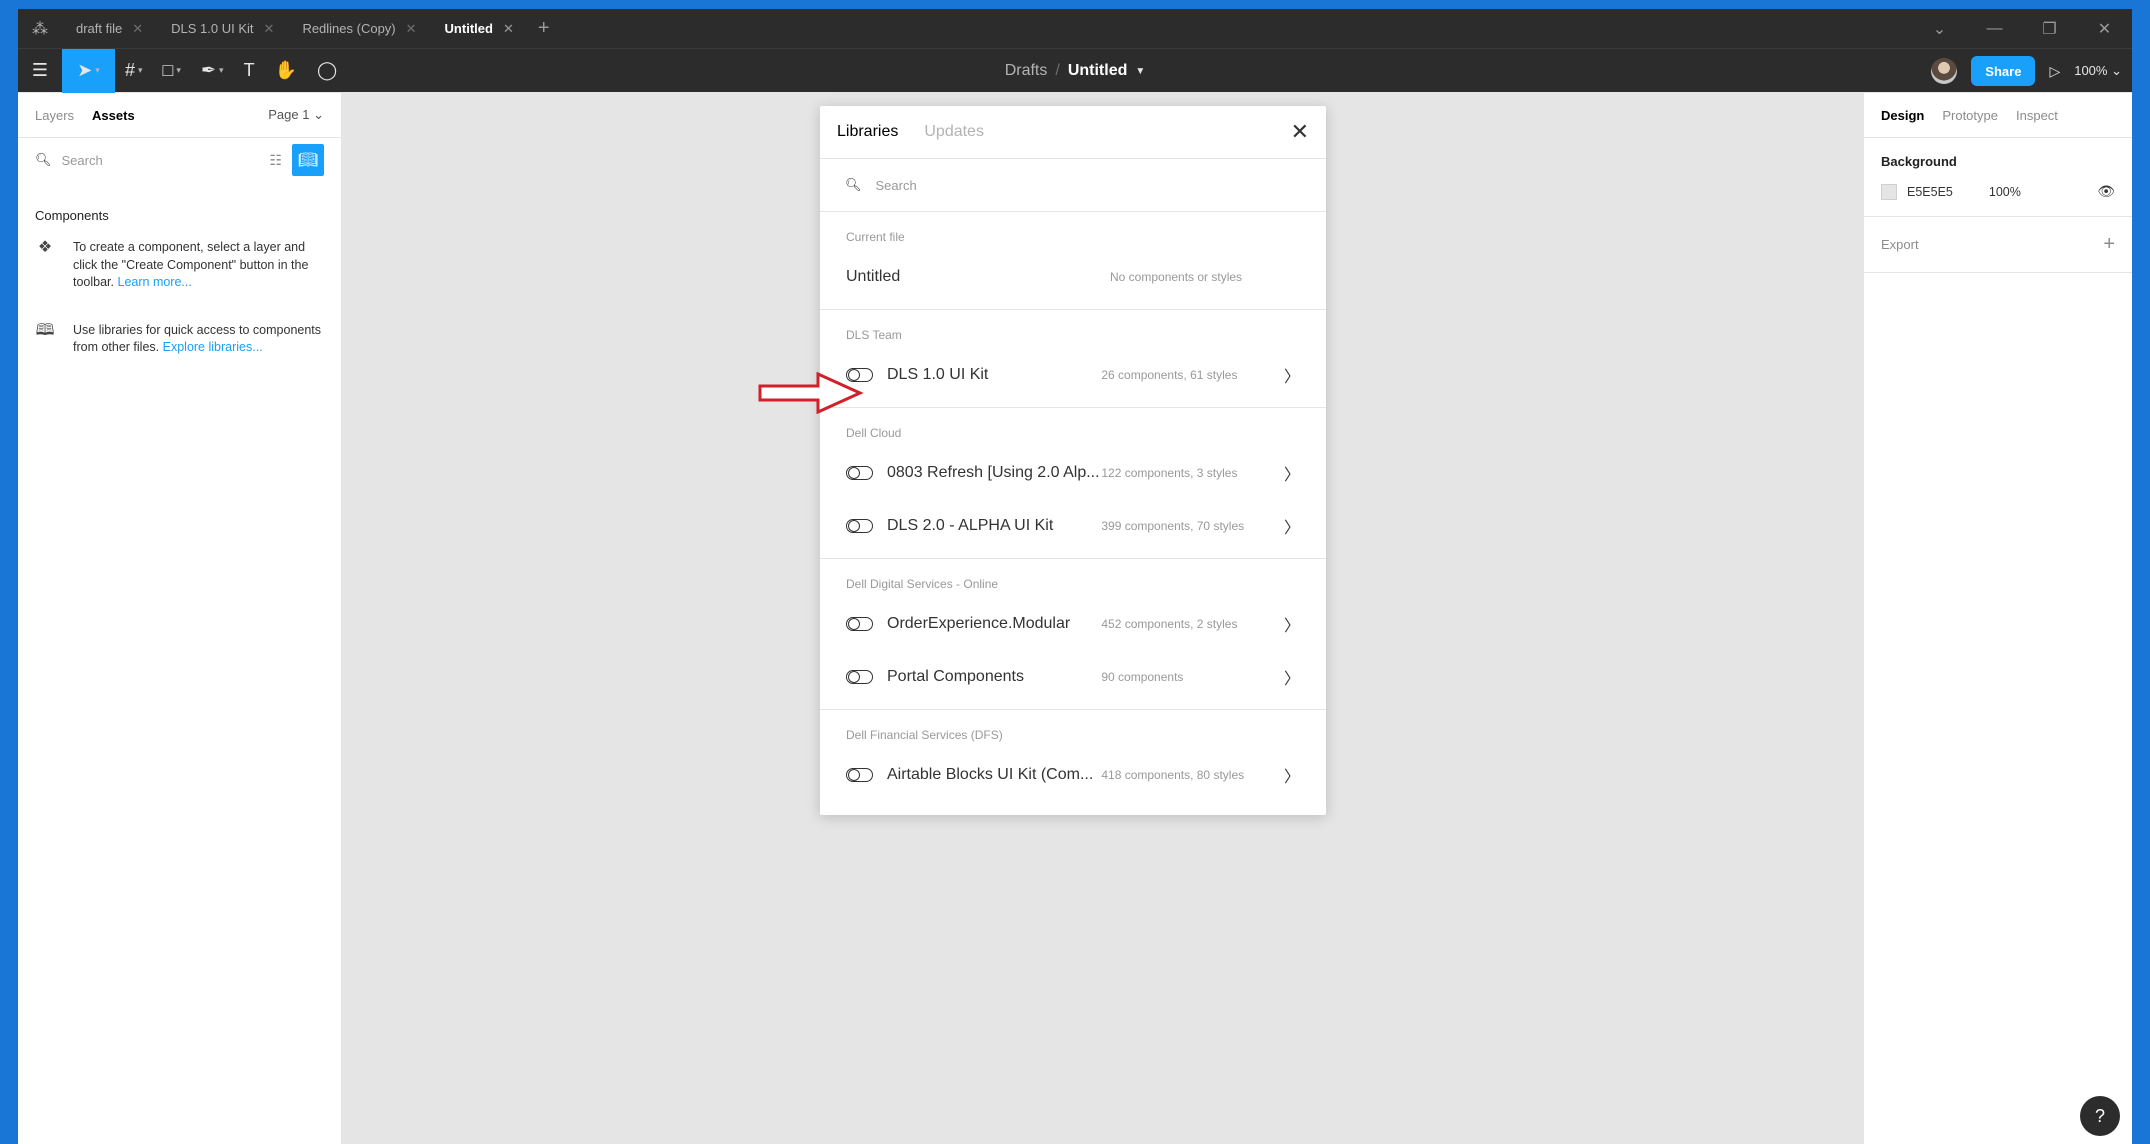  I want to click on search-icon: 🔍︎, so click(43, 159).